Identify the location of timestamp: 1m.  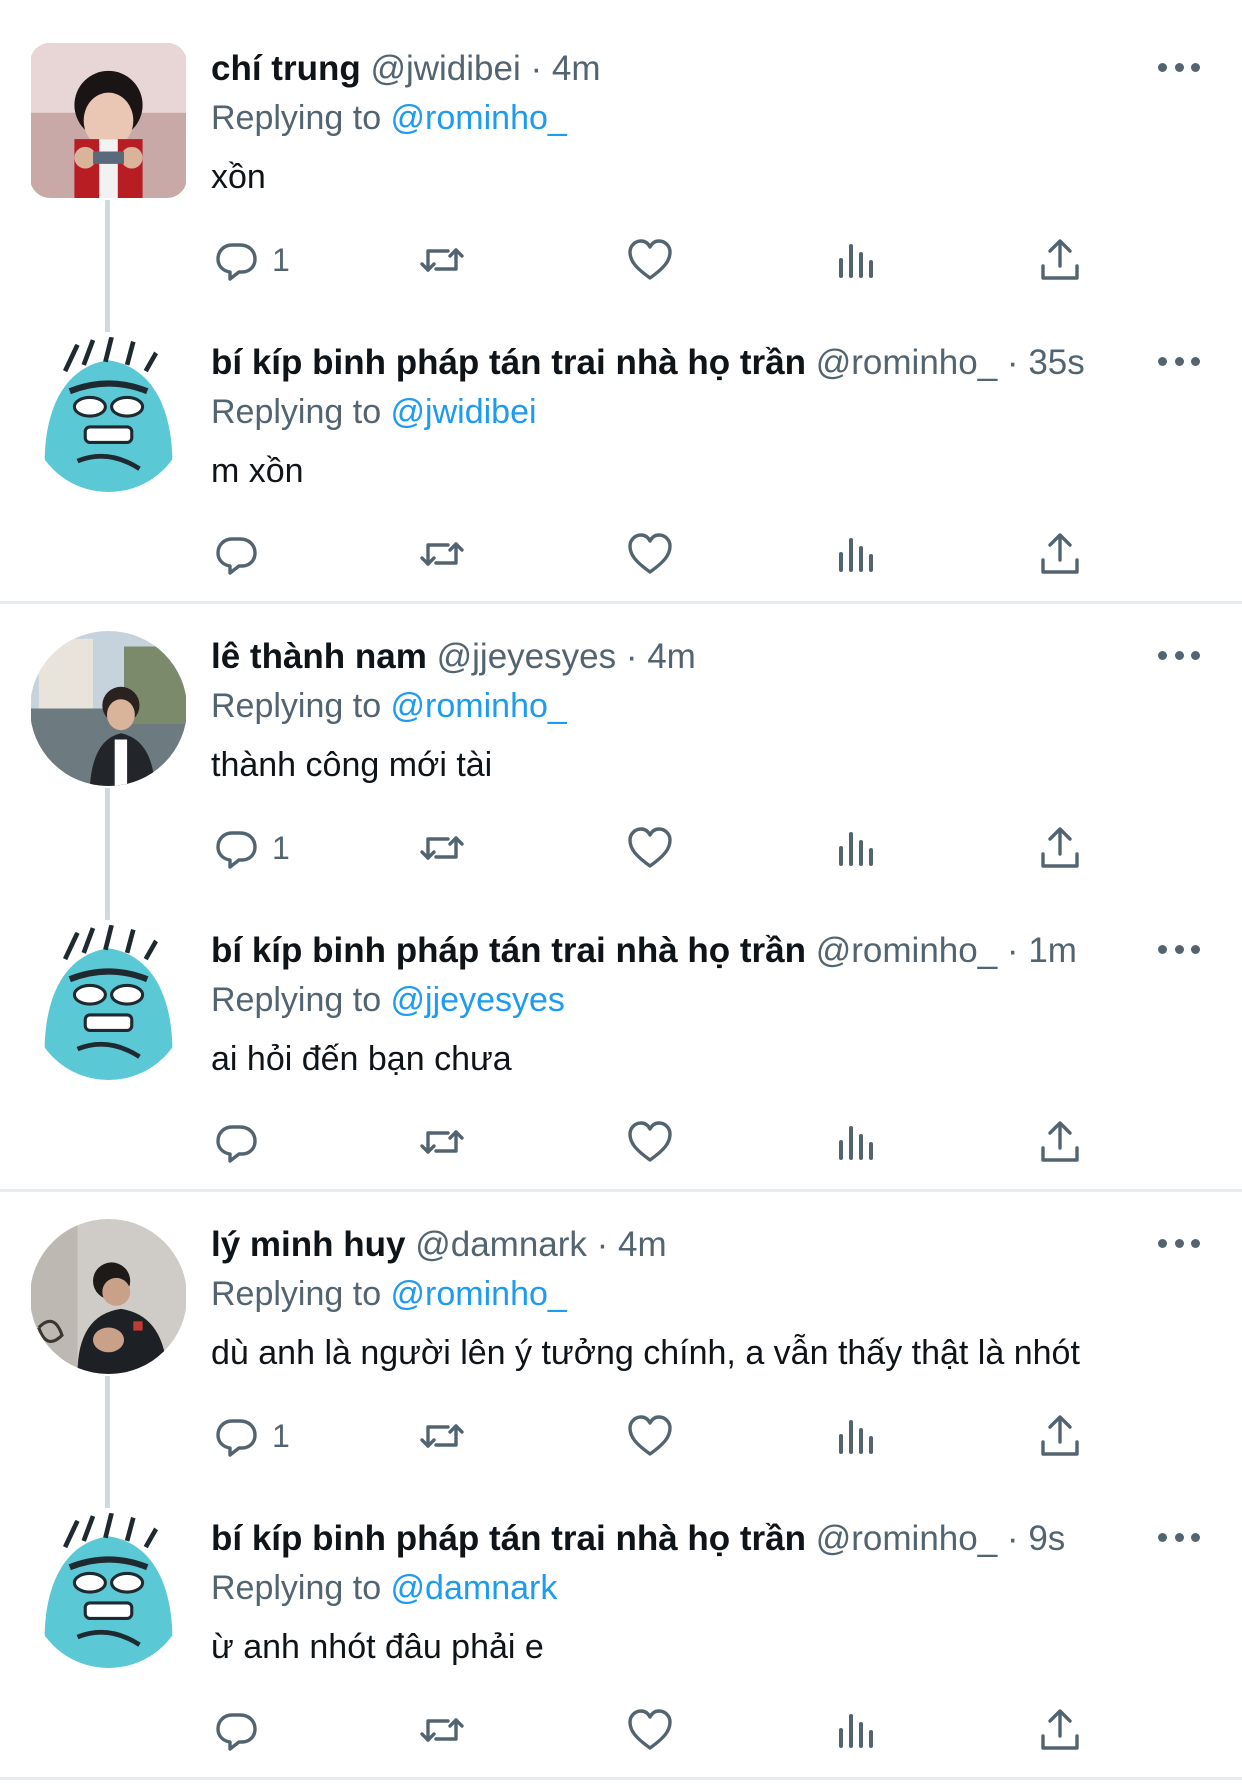
(1052, 950).